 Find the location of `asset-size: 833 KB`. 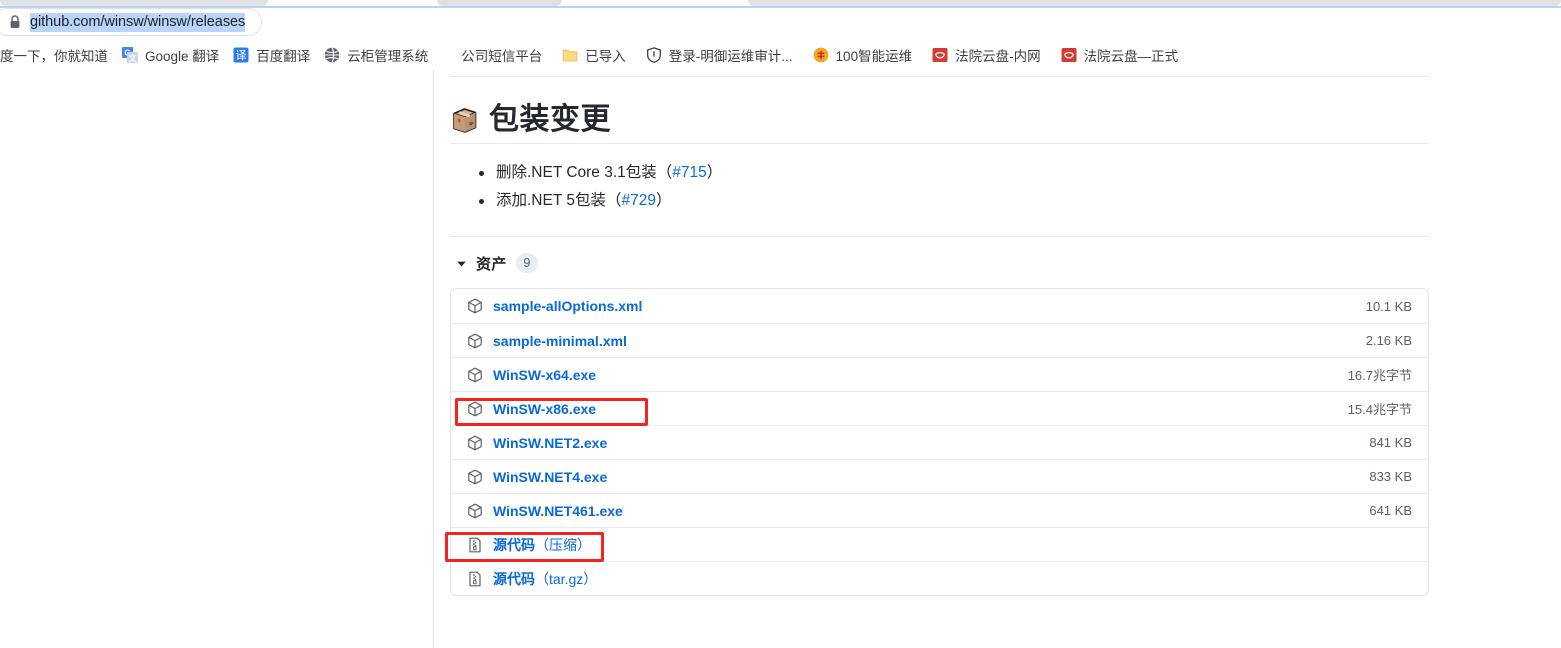

asset-size: 833 KB is located at coordinates (1390, 476).